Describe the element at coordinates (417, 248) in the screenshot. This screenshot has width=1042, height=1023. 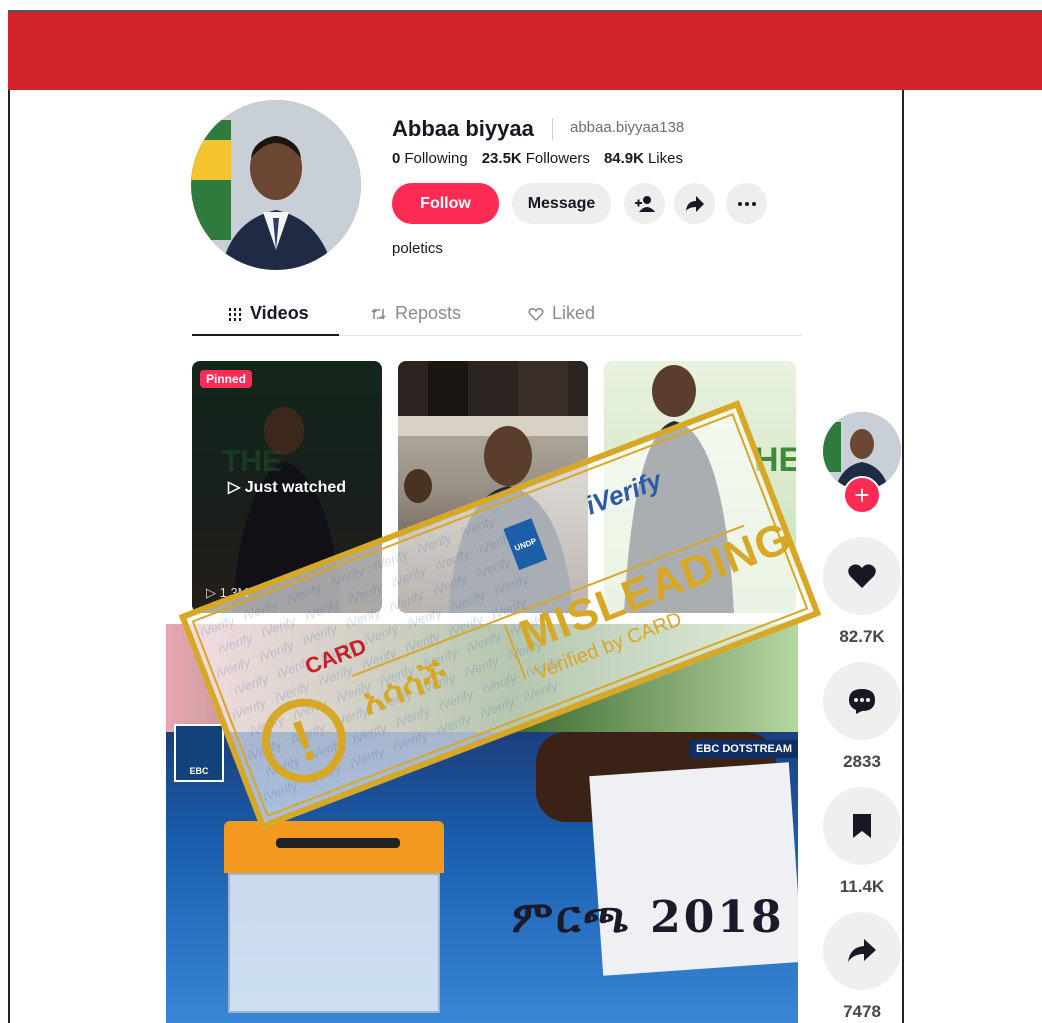
I see `profile-bio: poletics` at that location.